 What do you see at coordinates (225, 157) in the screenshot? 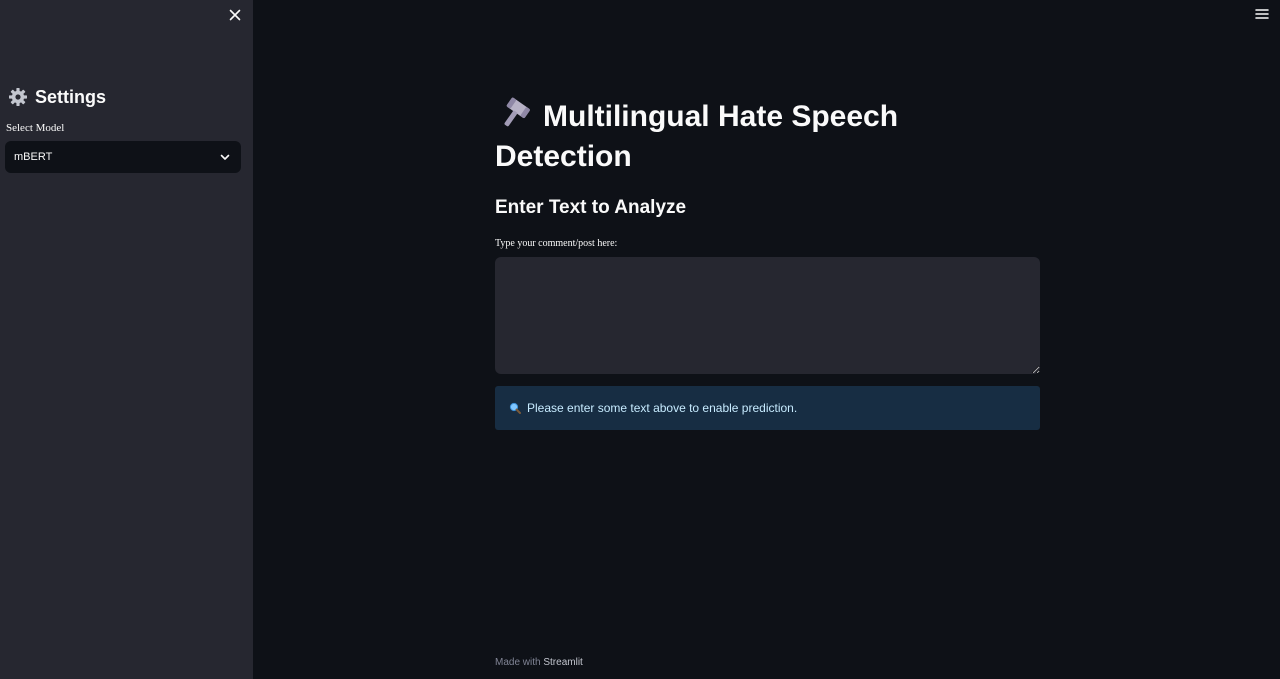
I see `chevron-down-icon` at bounding box center [225, 157].